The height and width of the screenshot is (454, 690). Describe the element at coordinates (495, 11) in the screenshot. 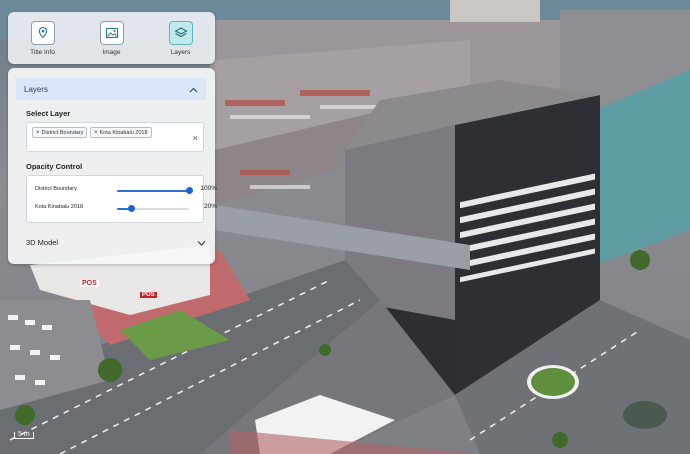

I see `distant-building` at that location.